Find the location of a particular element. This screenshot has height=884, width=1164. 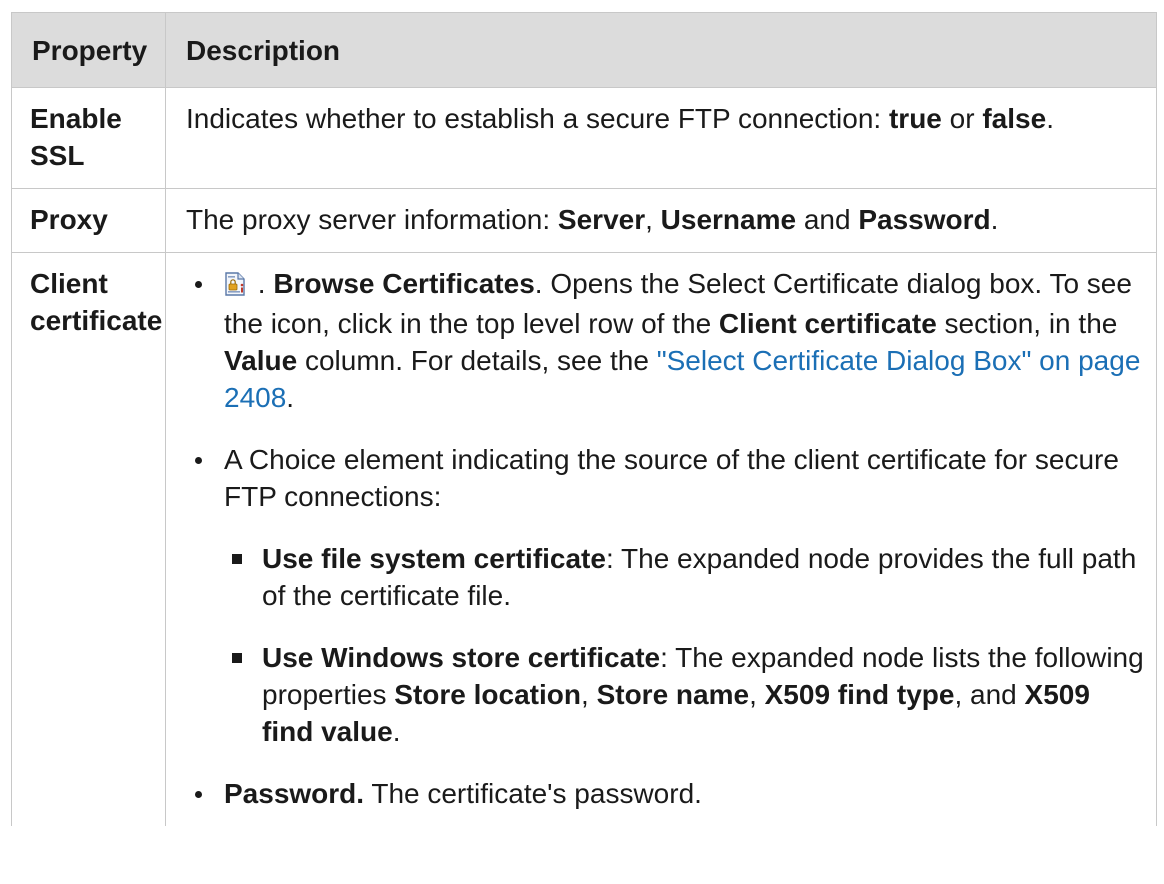

header-description: Description is located at coordinates (661, 50).